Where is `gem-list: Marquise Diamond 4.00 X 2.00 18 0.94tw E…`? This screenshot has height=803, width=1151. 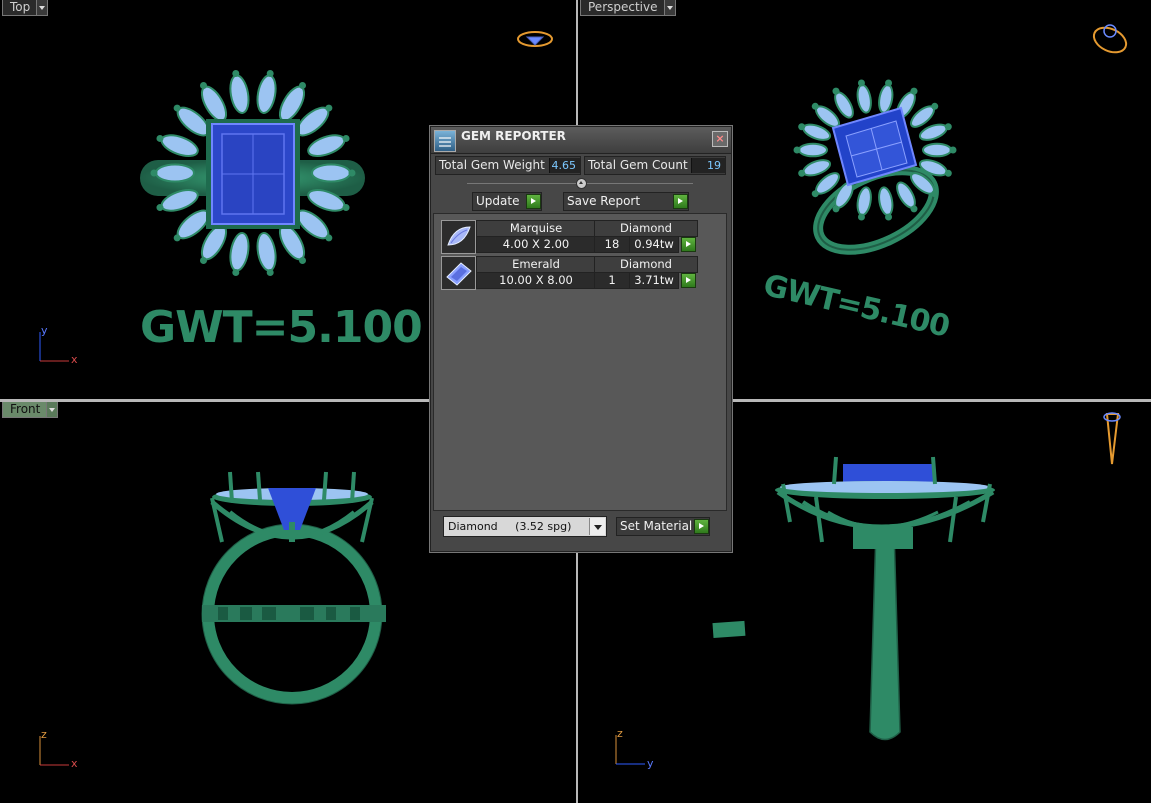 gem-list: Marquise Diamond 4.00 X 2.00 18 0.94tw E… is located at coordinates (580, 362).